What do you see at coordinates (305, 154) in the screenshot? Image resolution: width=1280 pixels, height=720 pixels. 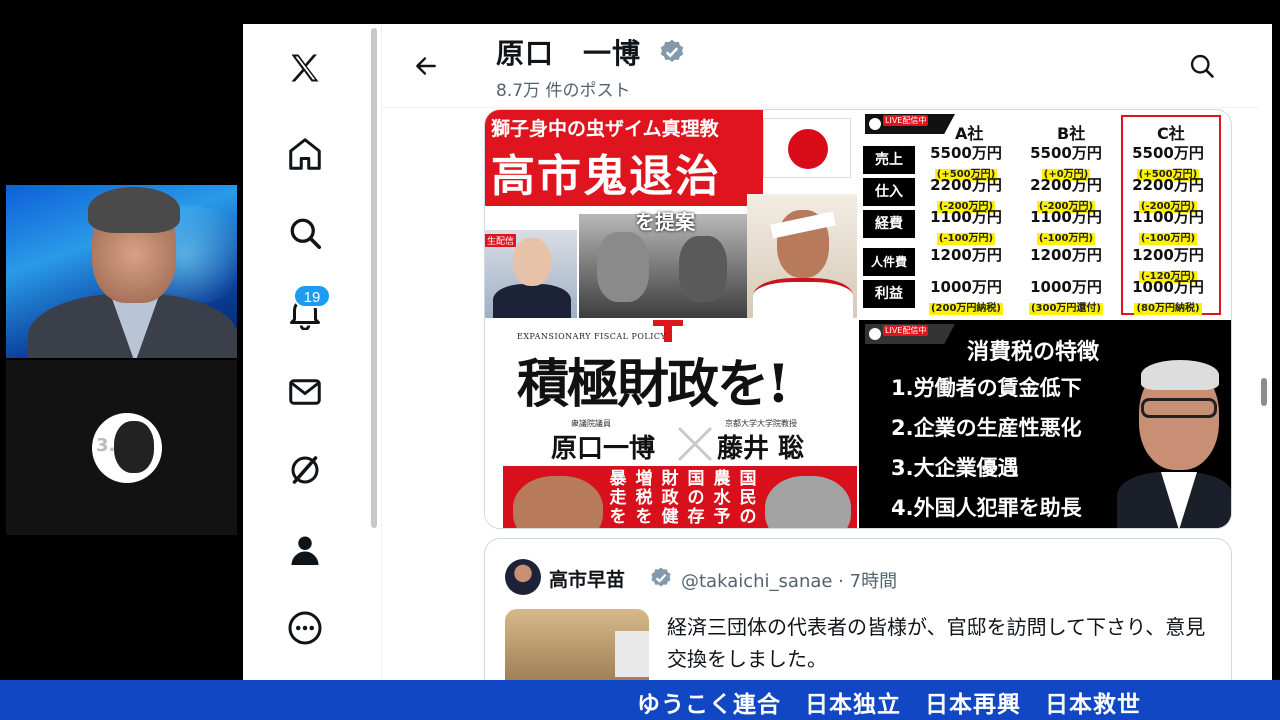 I see `nav-home` at bounding box center [305, 154].